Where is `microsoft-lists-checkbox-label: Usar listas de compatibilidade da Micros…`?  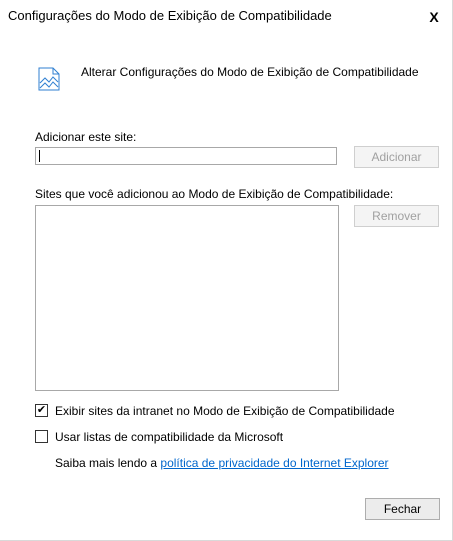
microsoft-lists-checkbox-label: Usar listas de compatibilidade da Micros… is located at coordinates (169, 437).